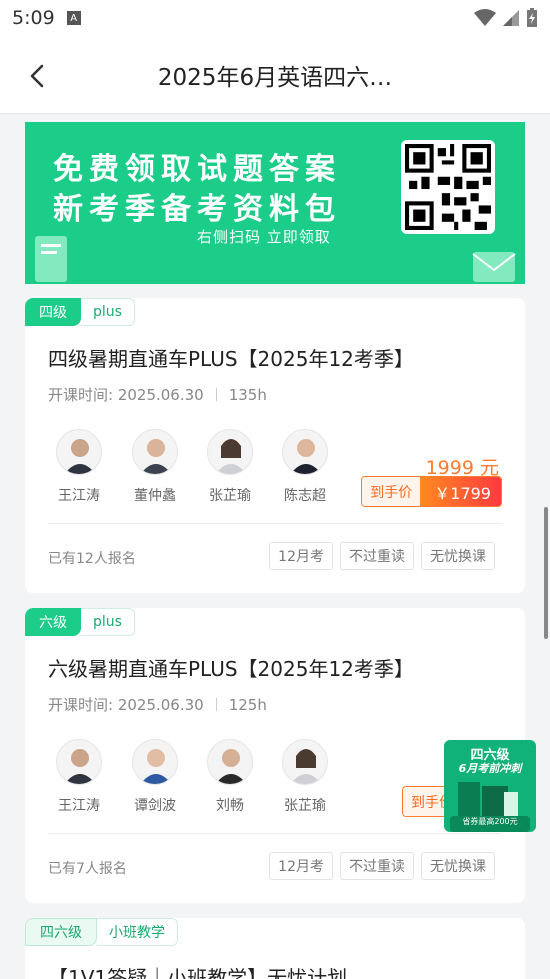 This screenshot has height=979, width=550. I want to click on teacher-name: 刘畅, so click(230, 806).